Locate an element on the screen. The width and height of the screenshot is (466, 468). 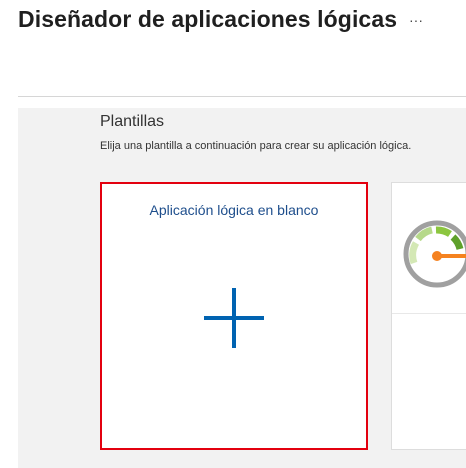
card-divider is located at coordinates (429, 313).